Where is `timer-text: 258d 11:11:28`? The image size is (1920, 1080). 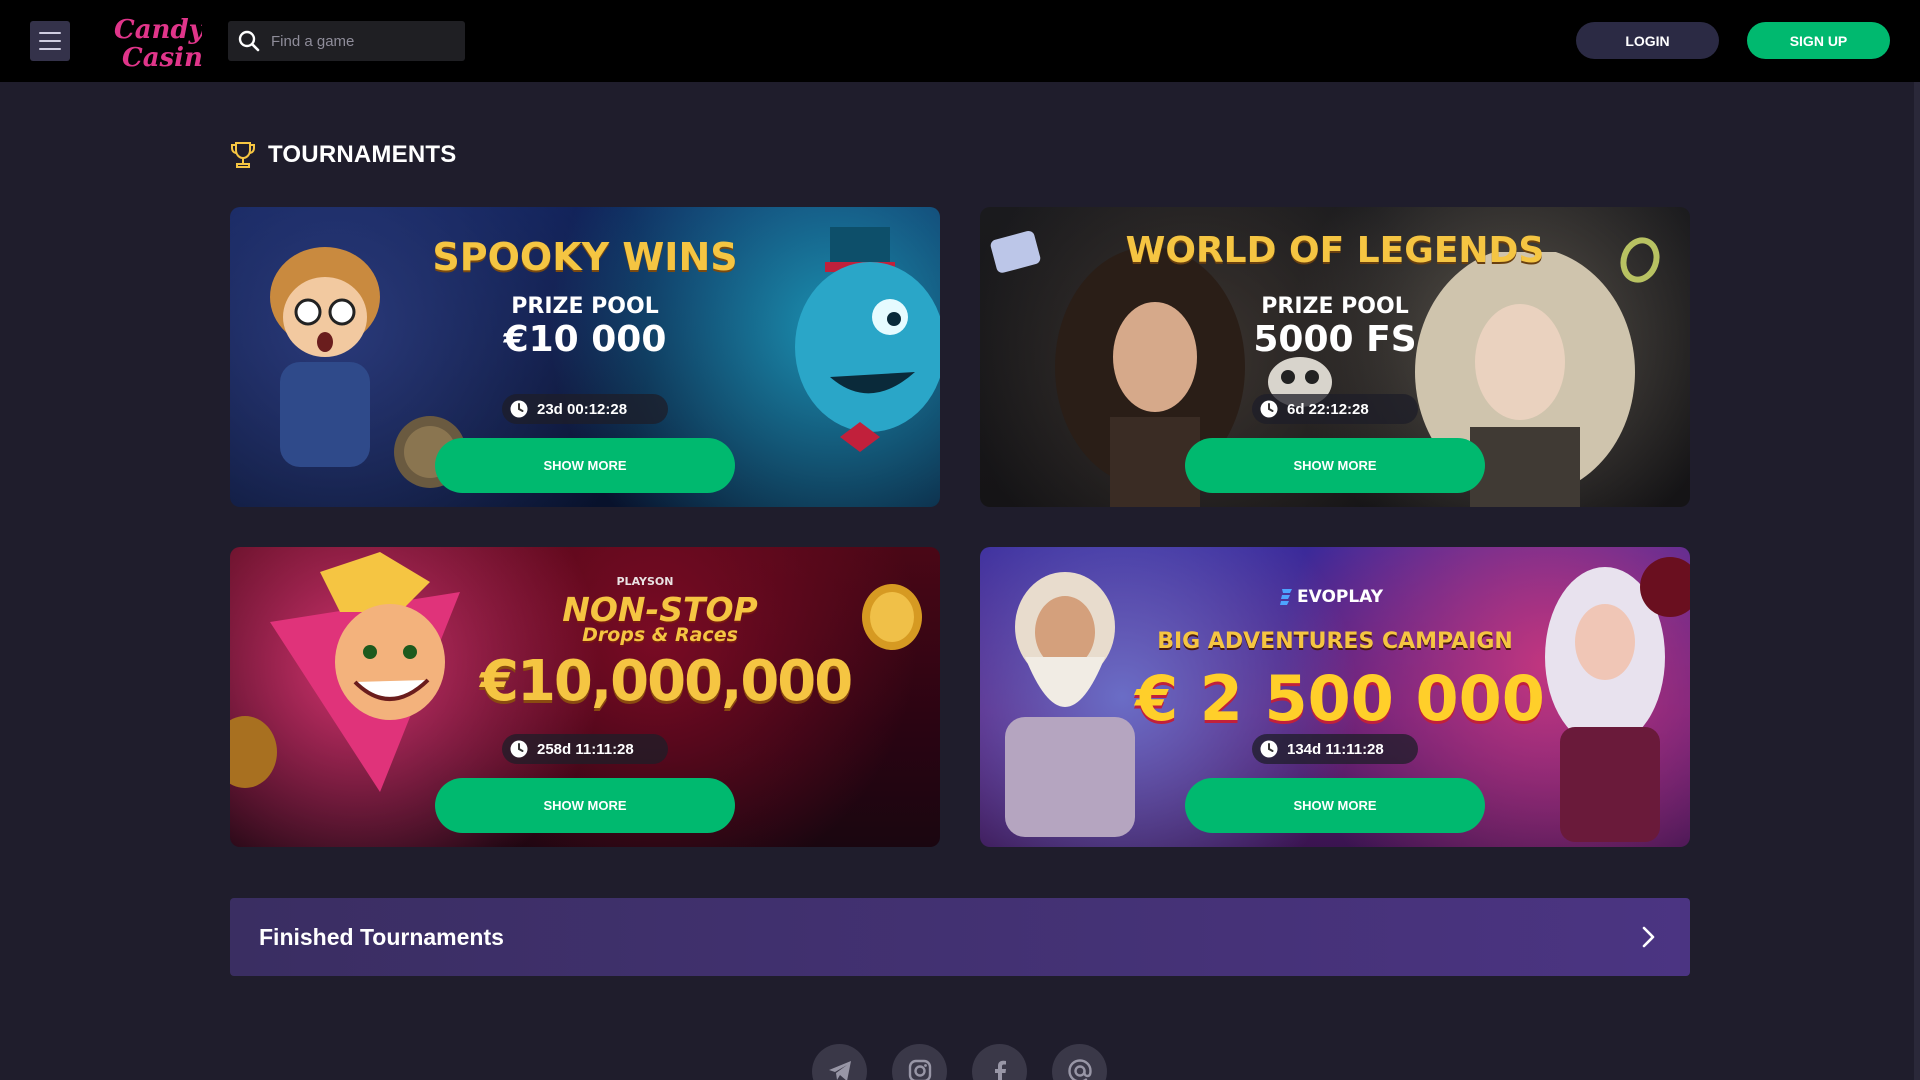 timer-text: 258d 11:11:28 is located at coordinates (585, 749).